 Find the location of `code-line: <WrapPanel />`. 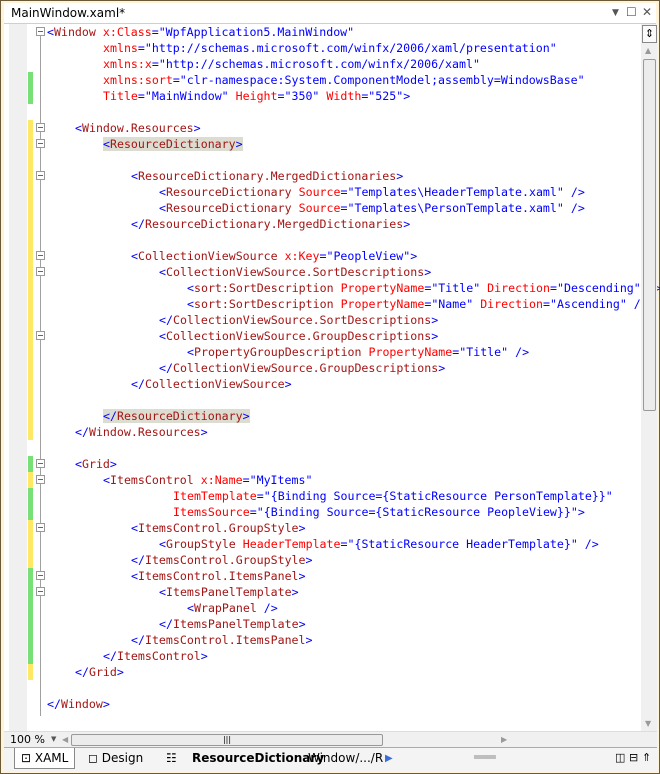

code-line: <WrapPanel /> is located at coordinates (322, 608).